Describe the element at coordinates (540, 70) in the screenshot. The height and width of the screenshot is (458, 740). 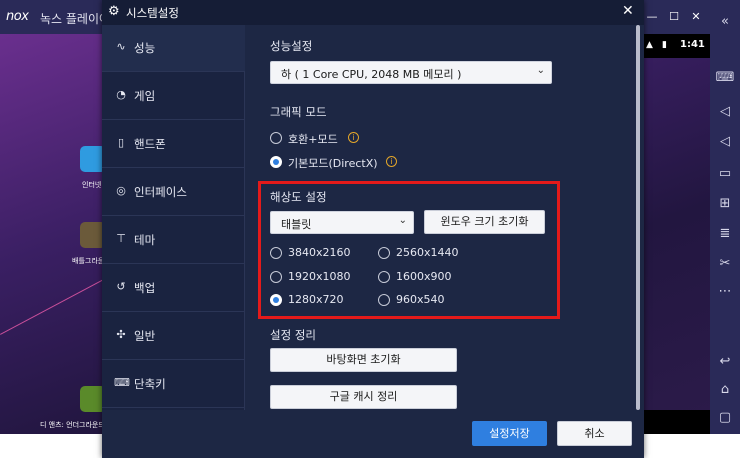
I see `chevron-down-icon: ⌄` at that location.